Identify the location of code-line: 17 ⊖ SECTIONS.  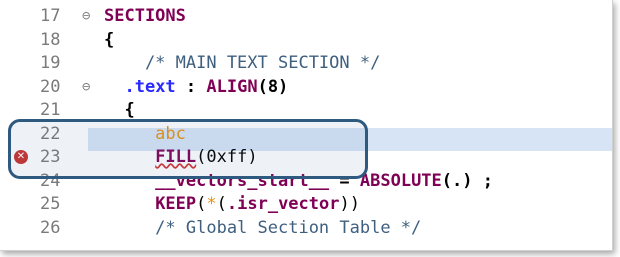
(306, 16).